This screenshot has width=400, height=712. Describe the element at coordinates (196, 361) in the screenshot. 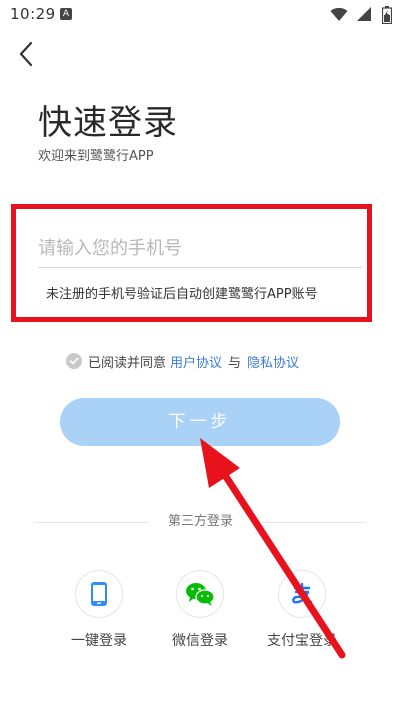

I see `user-agreement-link: 用户协议` at that location.